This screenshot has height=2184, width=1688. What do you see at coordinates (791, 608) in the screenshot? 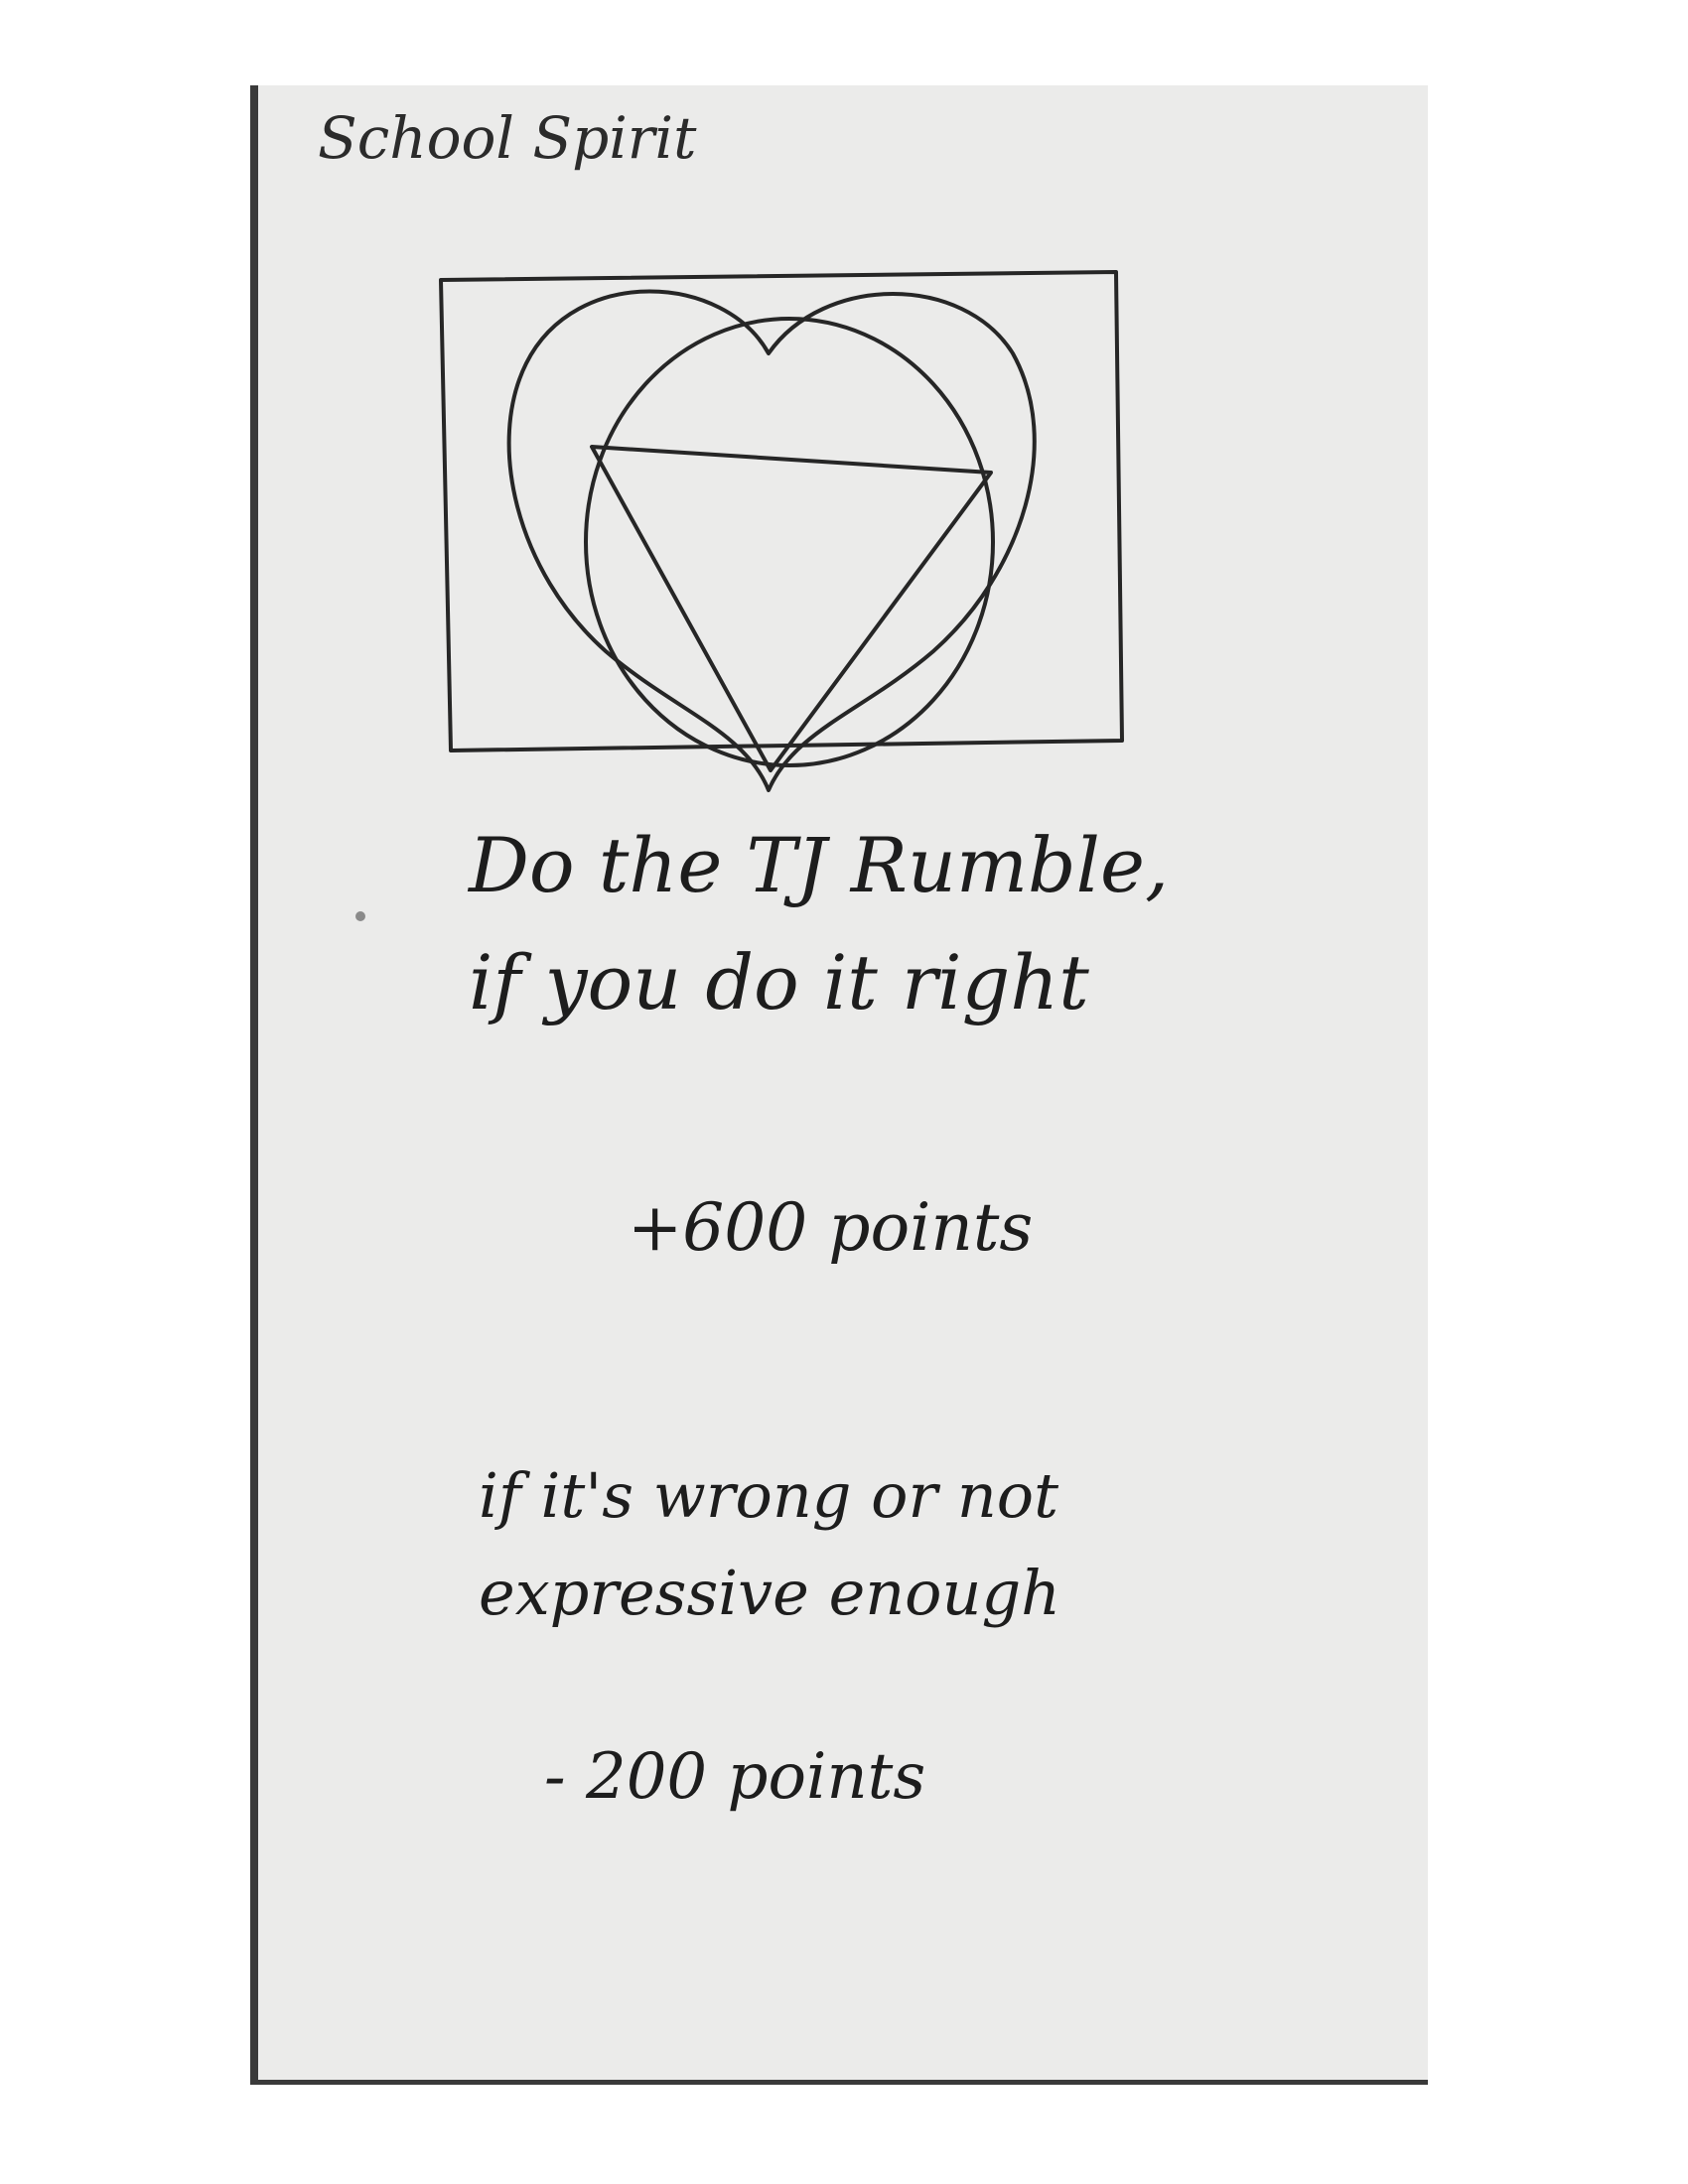
I see `inverted-triangle` at bounding box center [791, 608].